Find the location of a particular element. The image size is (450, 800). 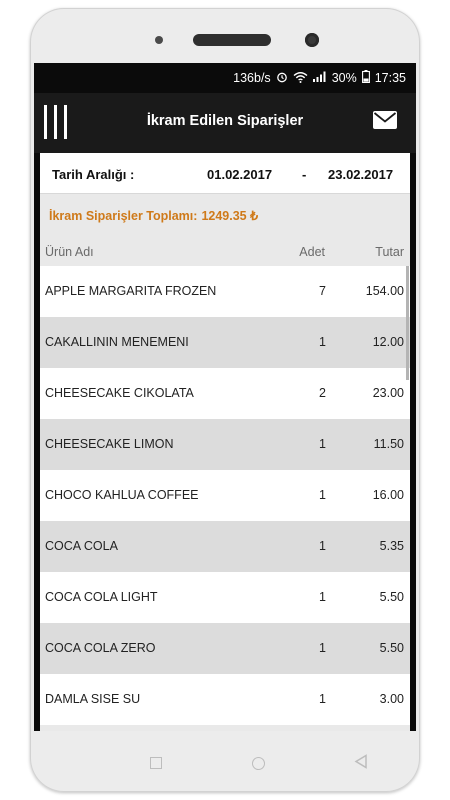

product-name: CHEESECAKE LIMON is located at coordinates (109, 444).